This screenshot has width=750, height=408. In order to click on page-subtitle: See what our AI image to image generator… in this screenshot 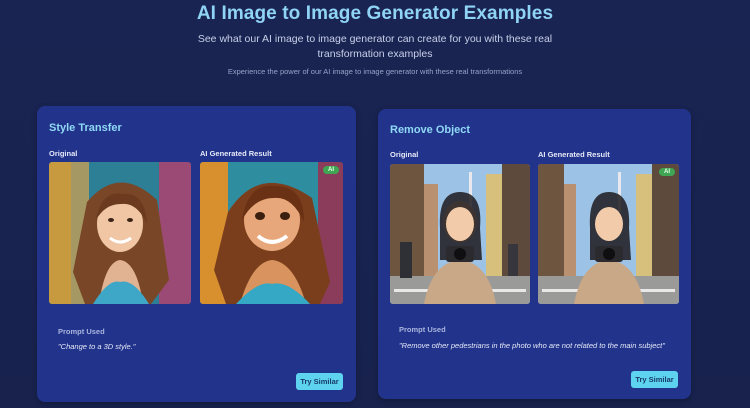, I will do `click(375, 46)`.